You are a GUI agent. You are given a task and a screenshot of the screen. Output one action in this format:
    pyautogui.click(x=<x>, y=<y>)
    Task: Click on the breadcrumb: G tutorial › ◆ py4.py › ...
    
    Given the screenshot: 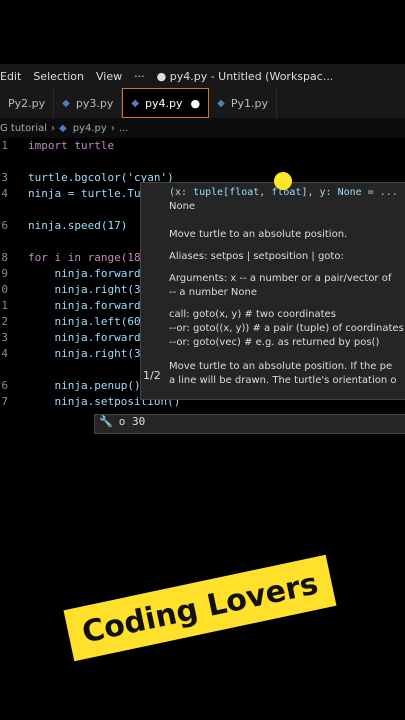 What is the action you would take?
    pyautogui.click(x=202, y=128)
    